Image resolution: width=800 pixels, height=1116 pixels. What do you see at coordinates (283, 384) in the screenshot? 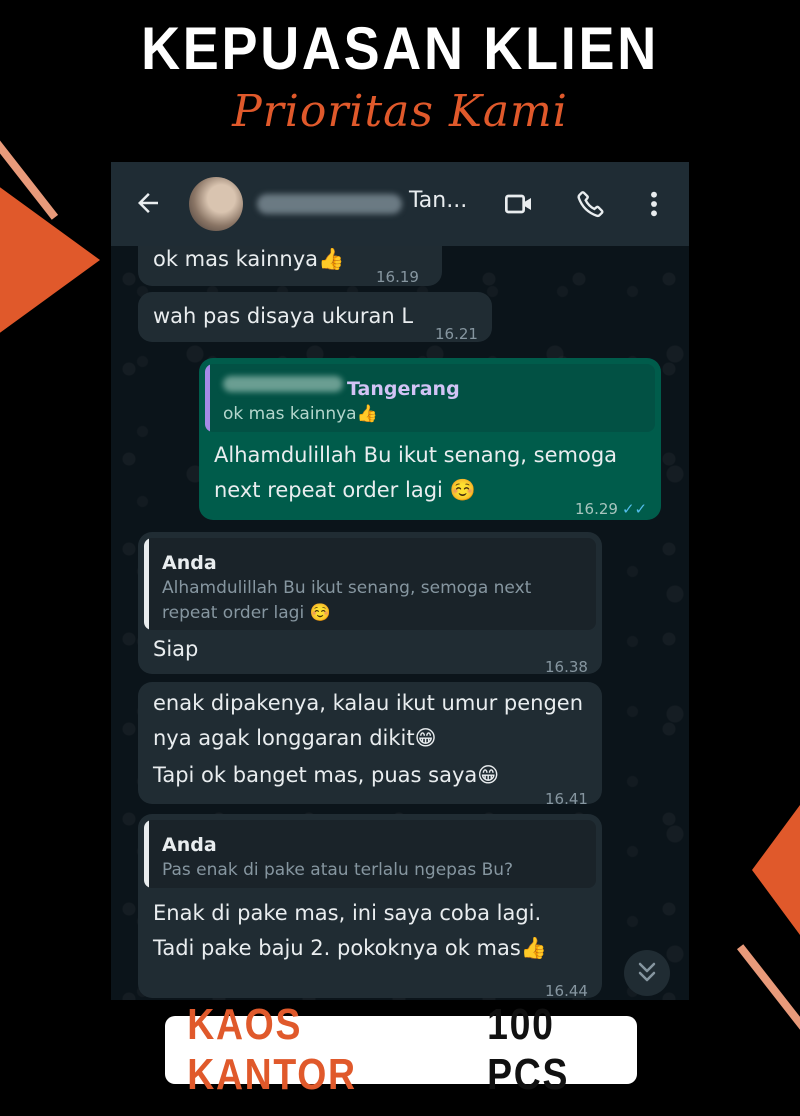
I see `quoted-name-redacted` at bounding box center [283, 384].